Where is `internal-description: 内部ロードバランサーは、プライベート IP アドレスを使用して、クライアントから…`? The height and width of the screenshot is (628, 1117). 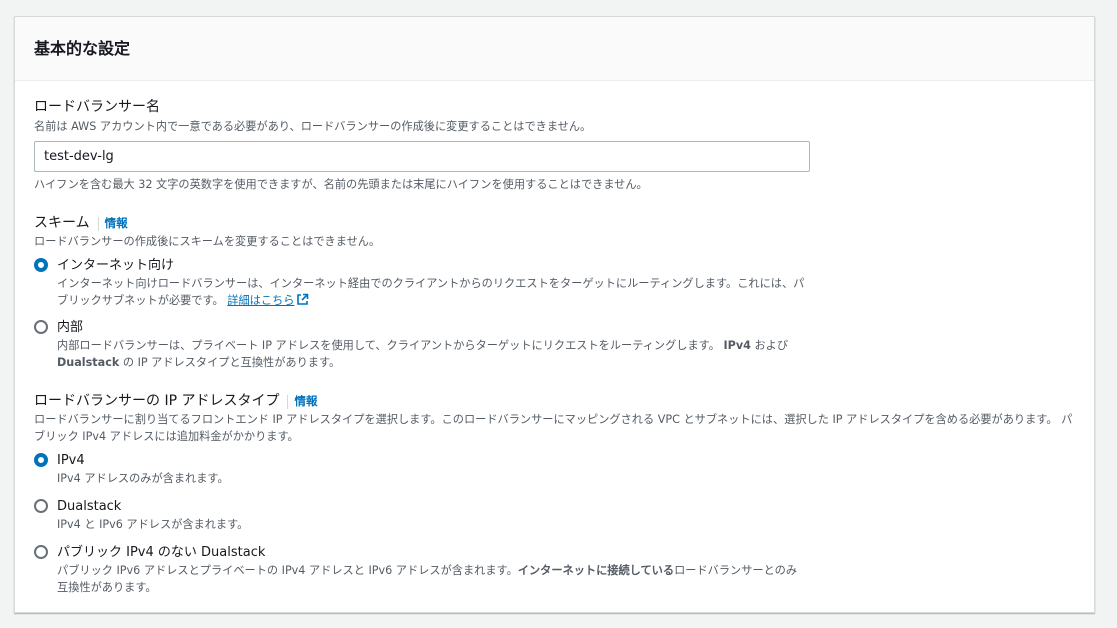 internal-description: 内部ロードバランサーは、プライベート IP アドレスを使用して、クライアントから… is located at coordinates (423, 354).